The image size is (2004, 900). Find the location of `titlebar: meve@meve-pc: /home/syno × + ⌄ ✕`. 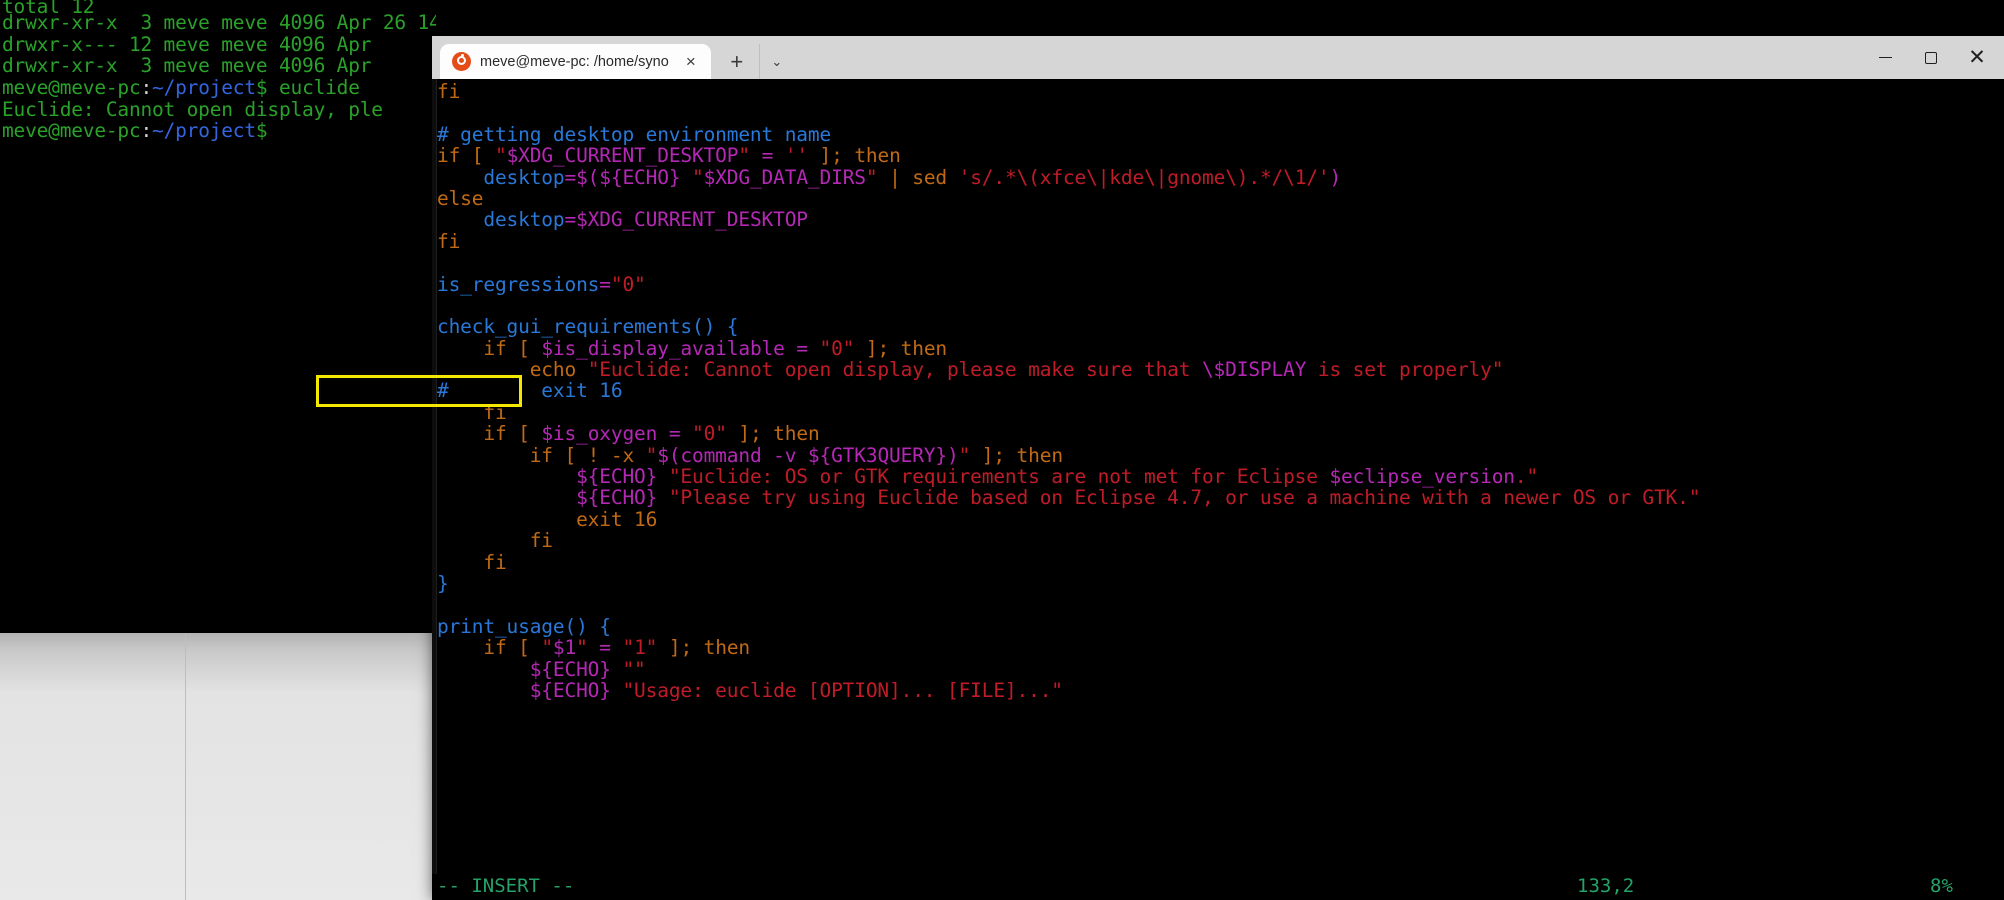

titlebar: meve@meve-pc: /home/syno × + ⌄ ✕ is located at coordinates (1218, 57).